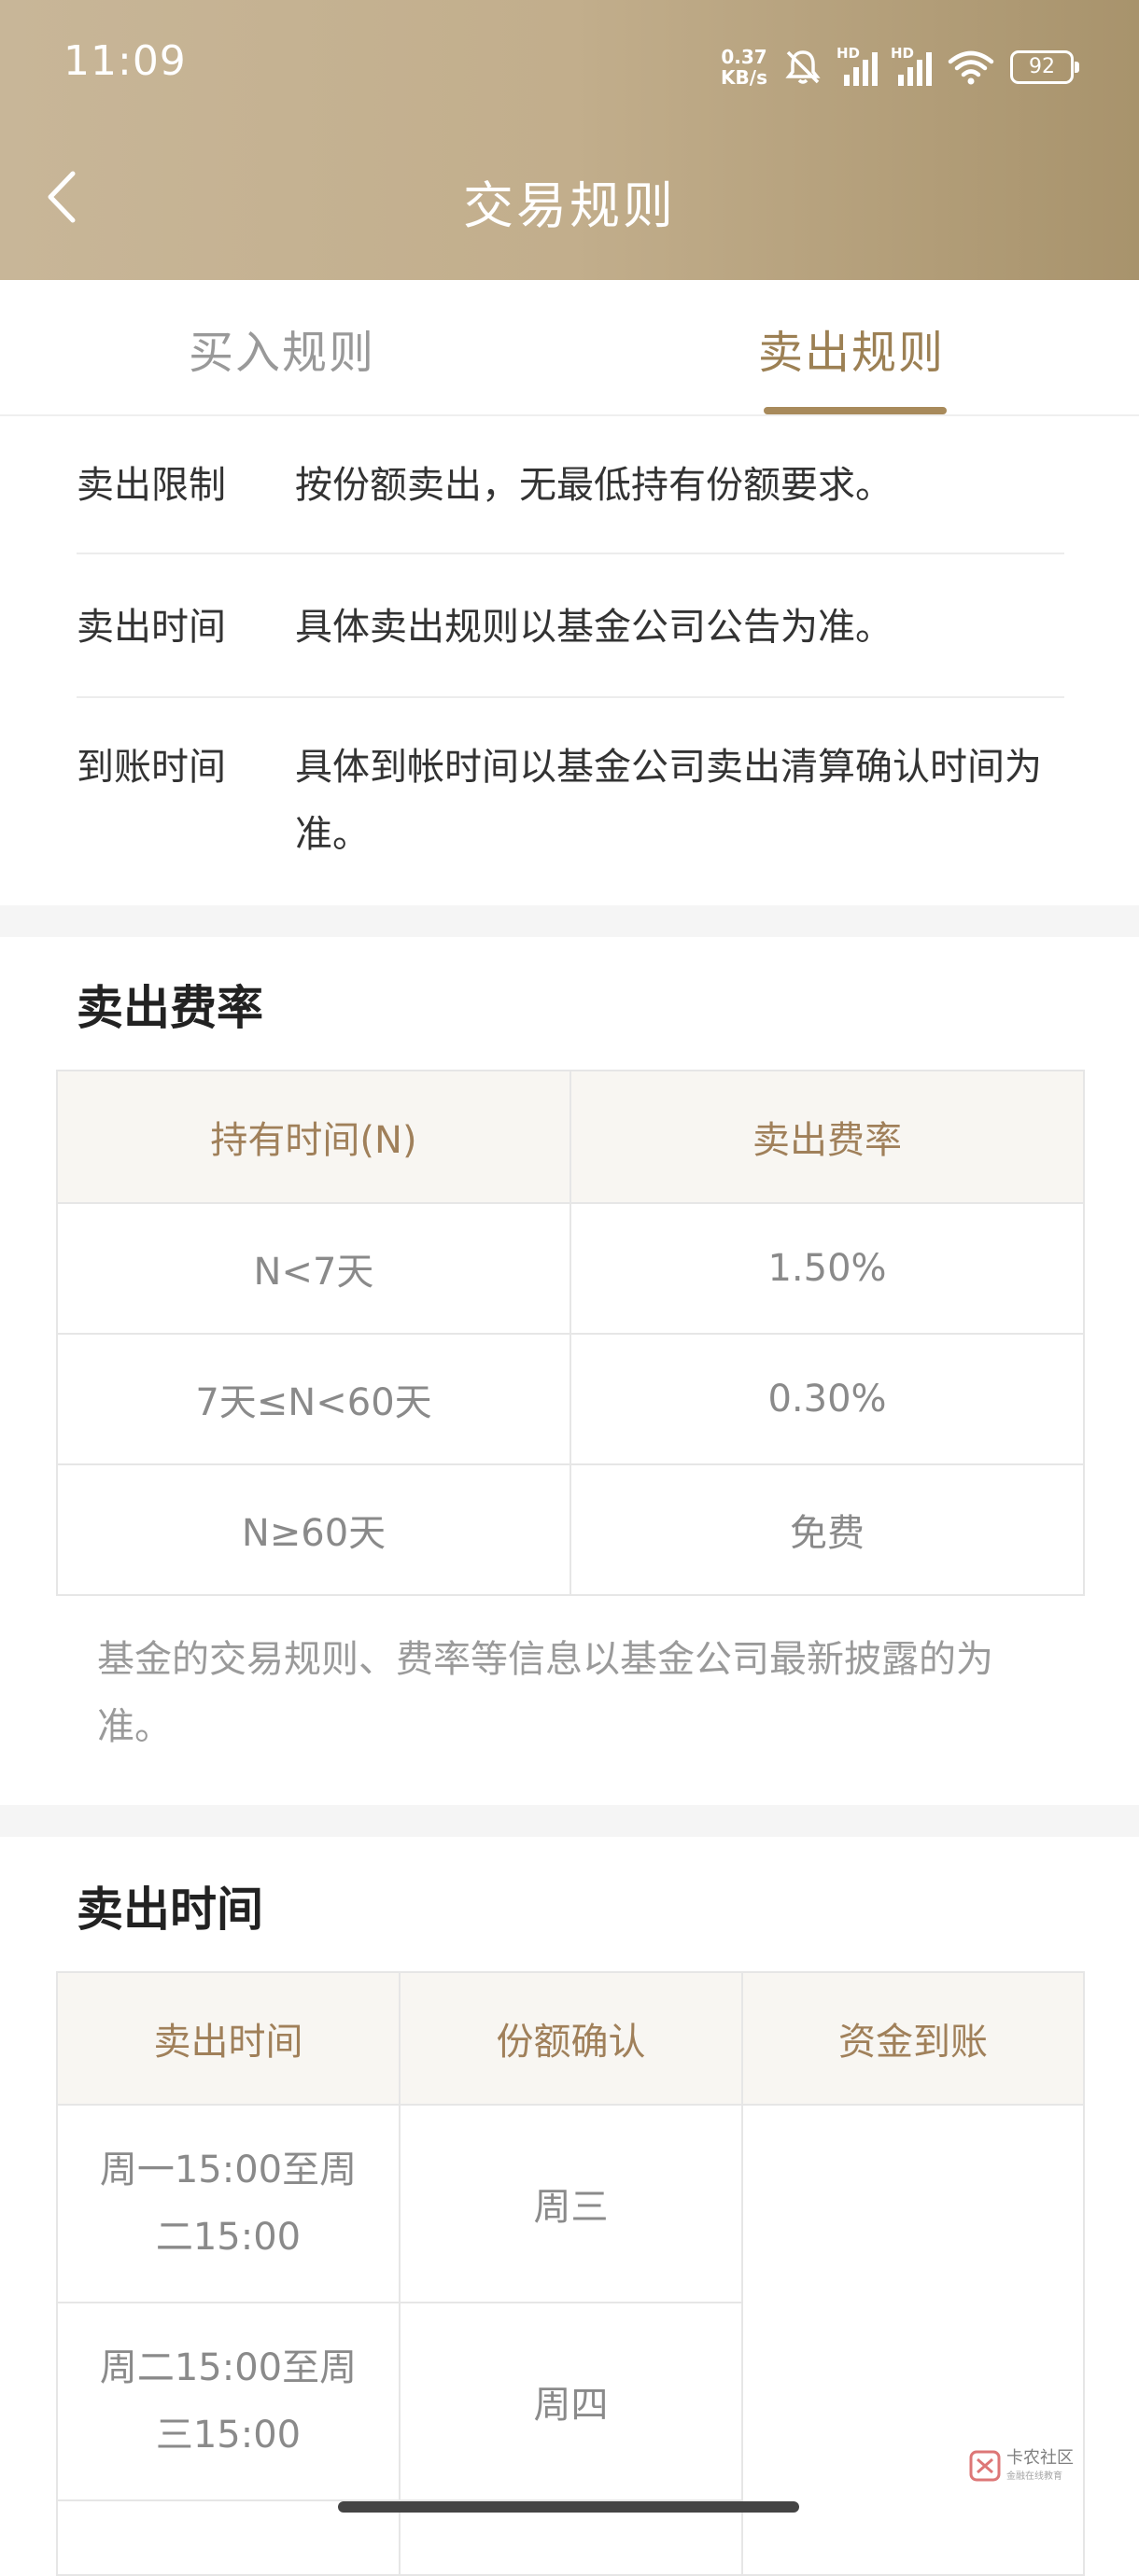  Describe the element at coordinates (985, 2465) in the screenshot. I see `watermark-icon` at that location.